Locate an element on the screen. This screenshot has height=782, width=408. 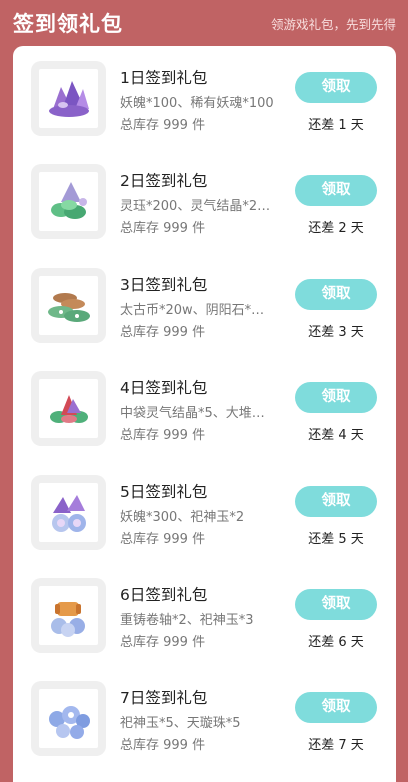
package-name: 6日签到礼包 is located at coordinates (164, 595).